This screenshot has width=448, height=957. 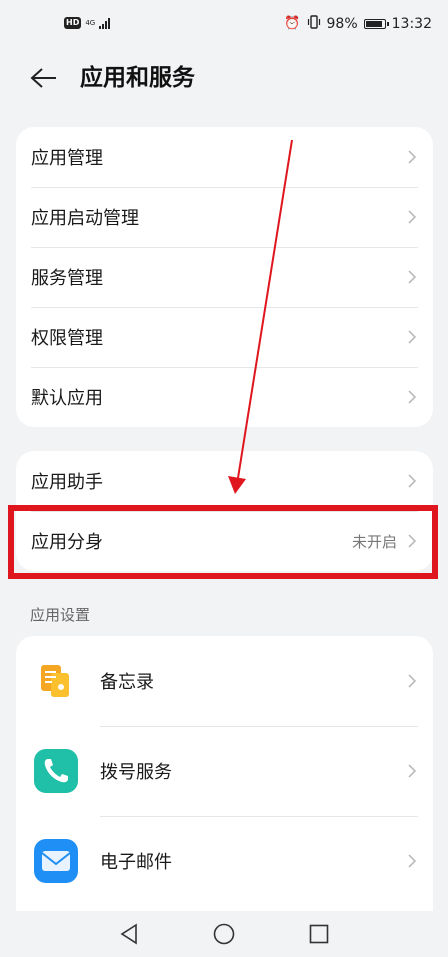 I want to click on row-label: 应用启动管理, so click(x=85, y=218).